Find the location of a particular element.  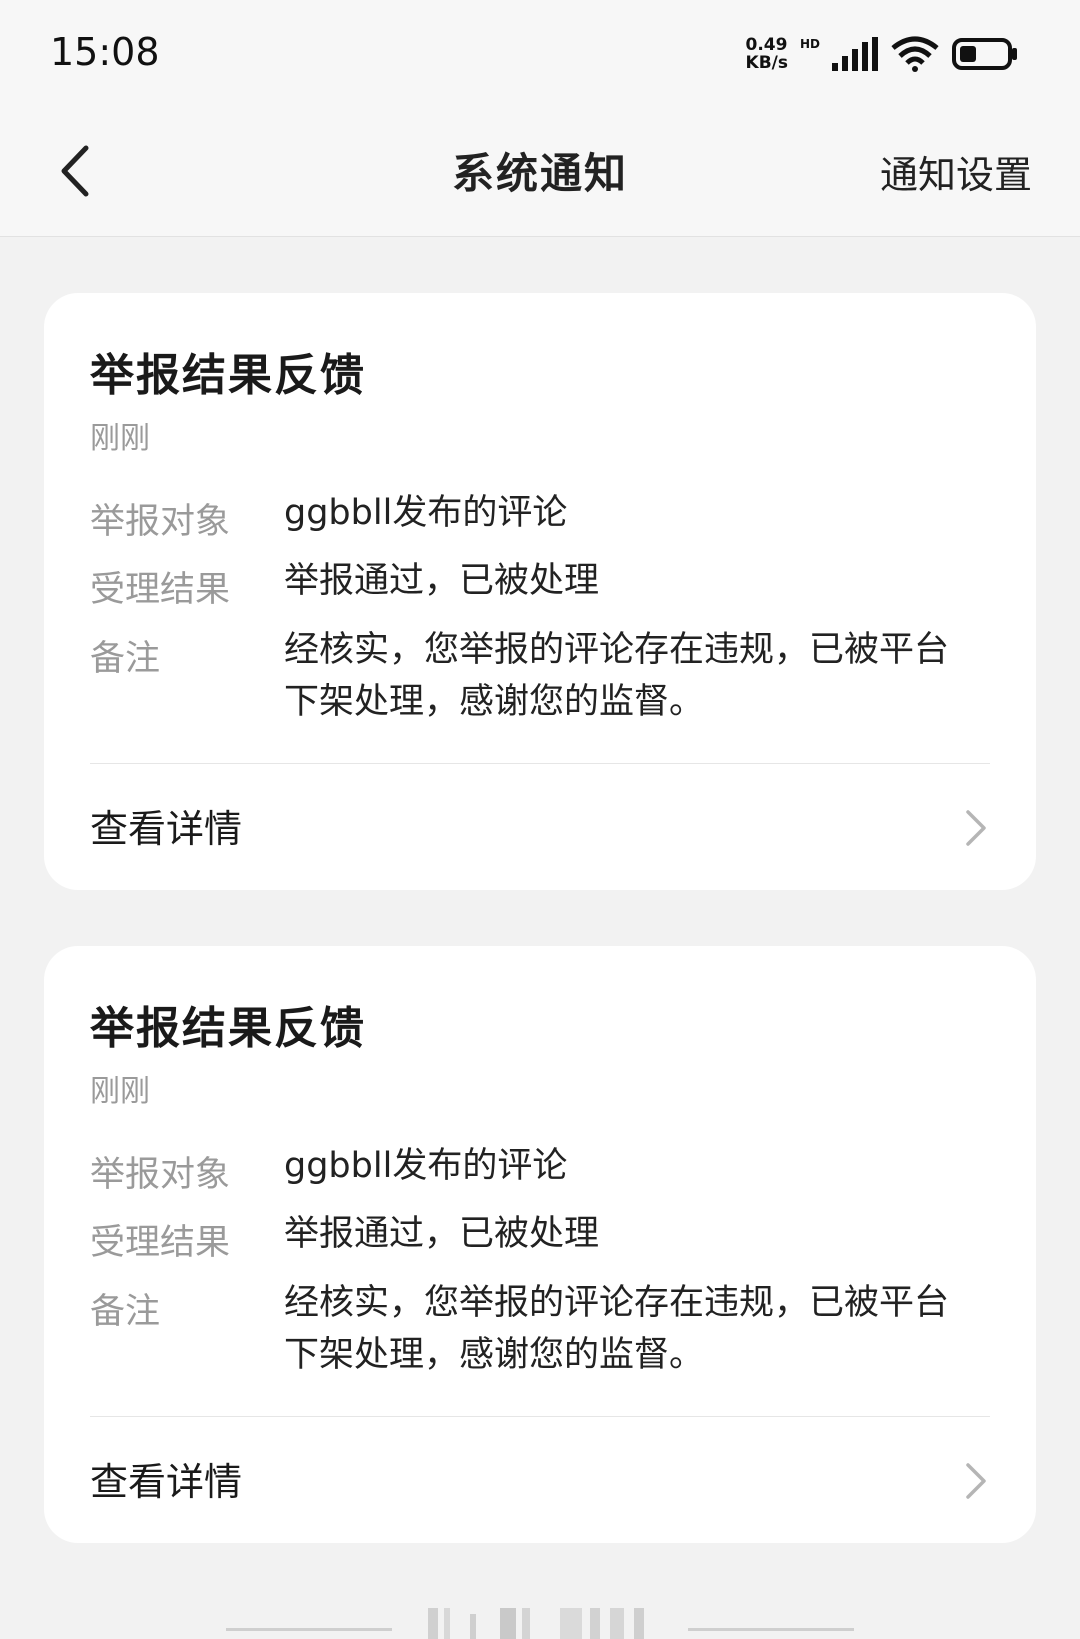

notification-settings-button: 通知设置 is located at coordinates (956, 171).